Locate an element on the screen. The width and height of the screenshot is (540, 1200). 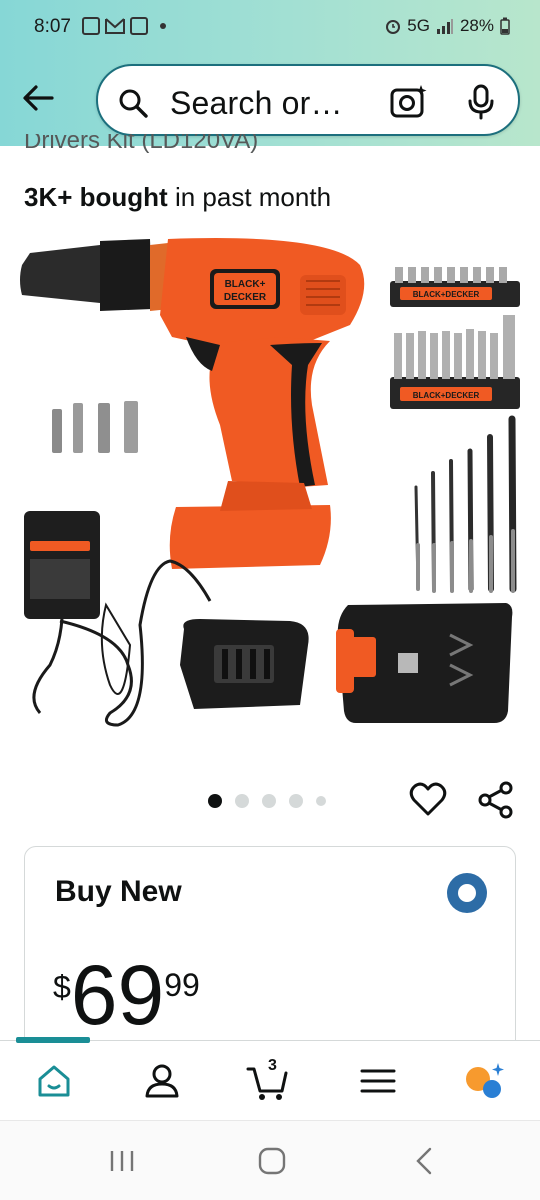
price-fraction: 99 is located at coordinates (182, 985).